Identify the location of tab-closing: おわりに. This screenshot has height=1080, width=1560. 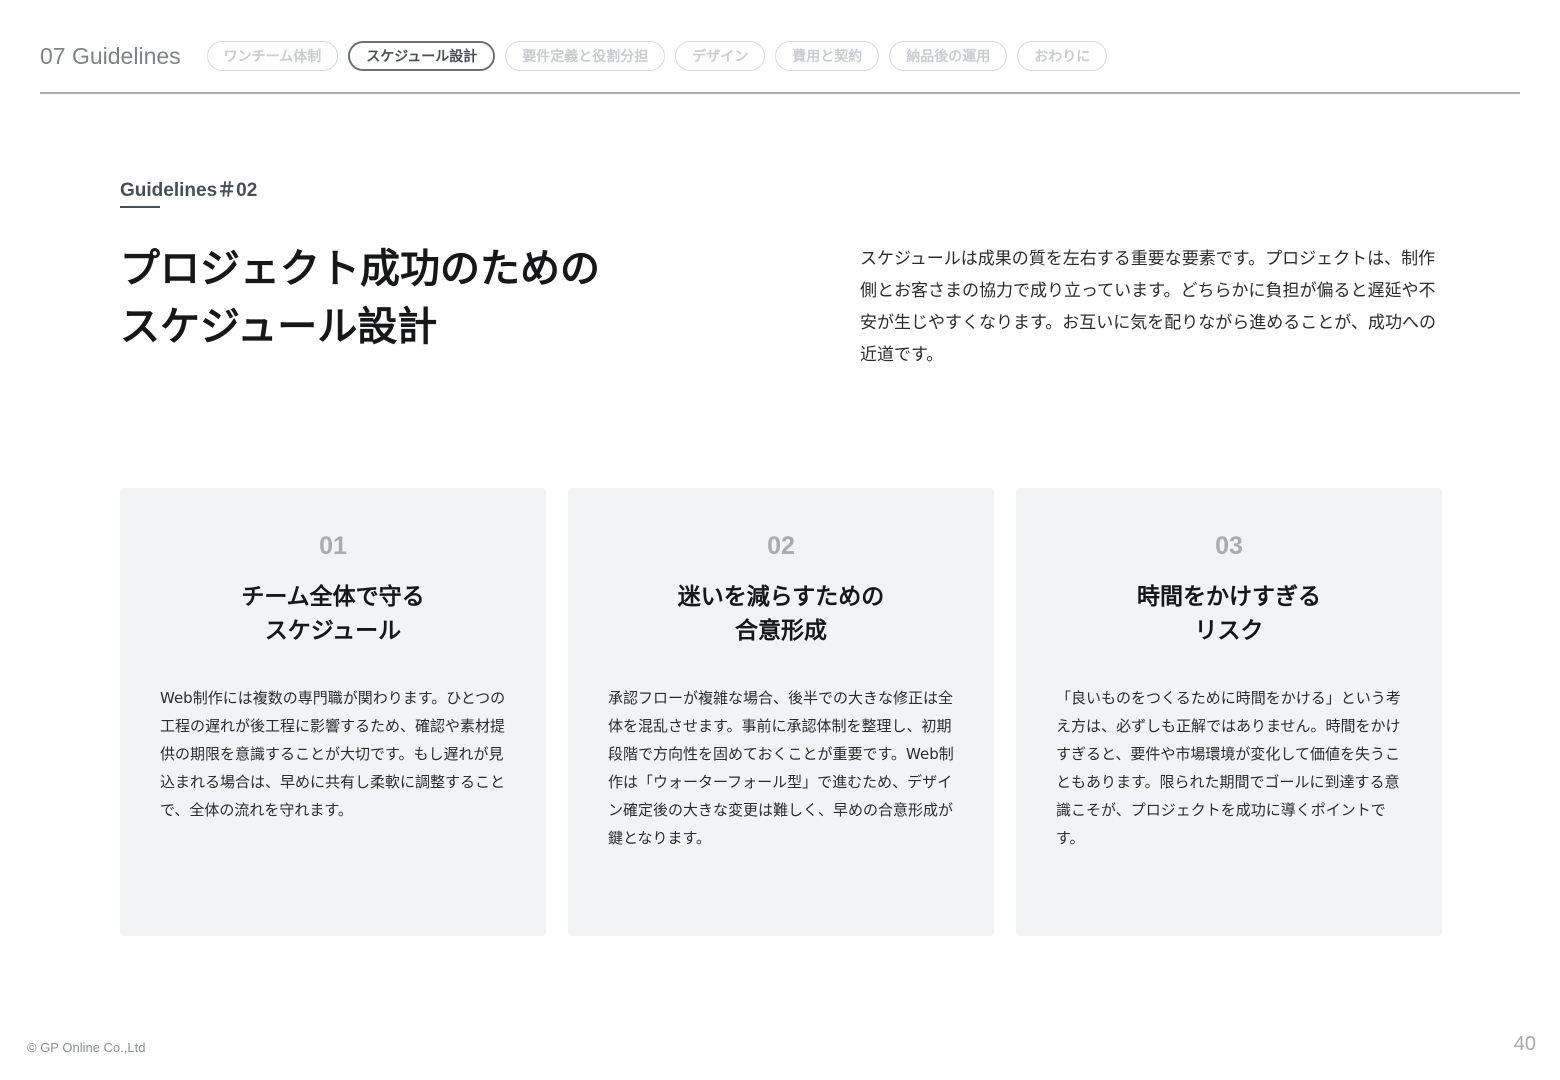
(1062, 56).